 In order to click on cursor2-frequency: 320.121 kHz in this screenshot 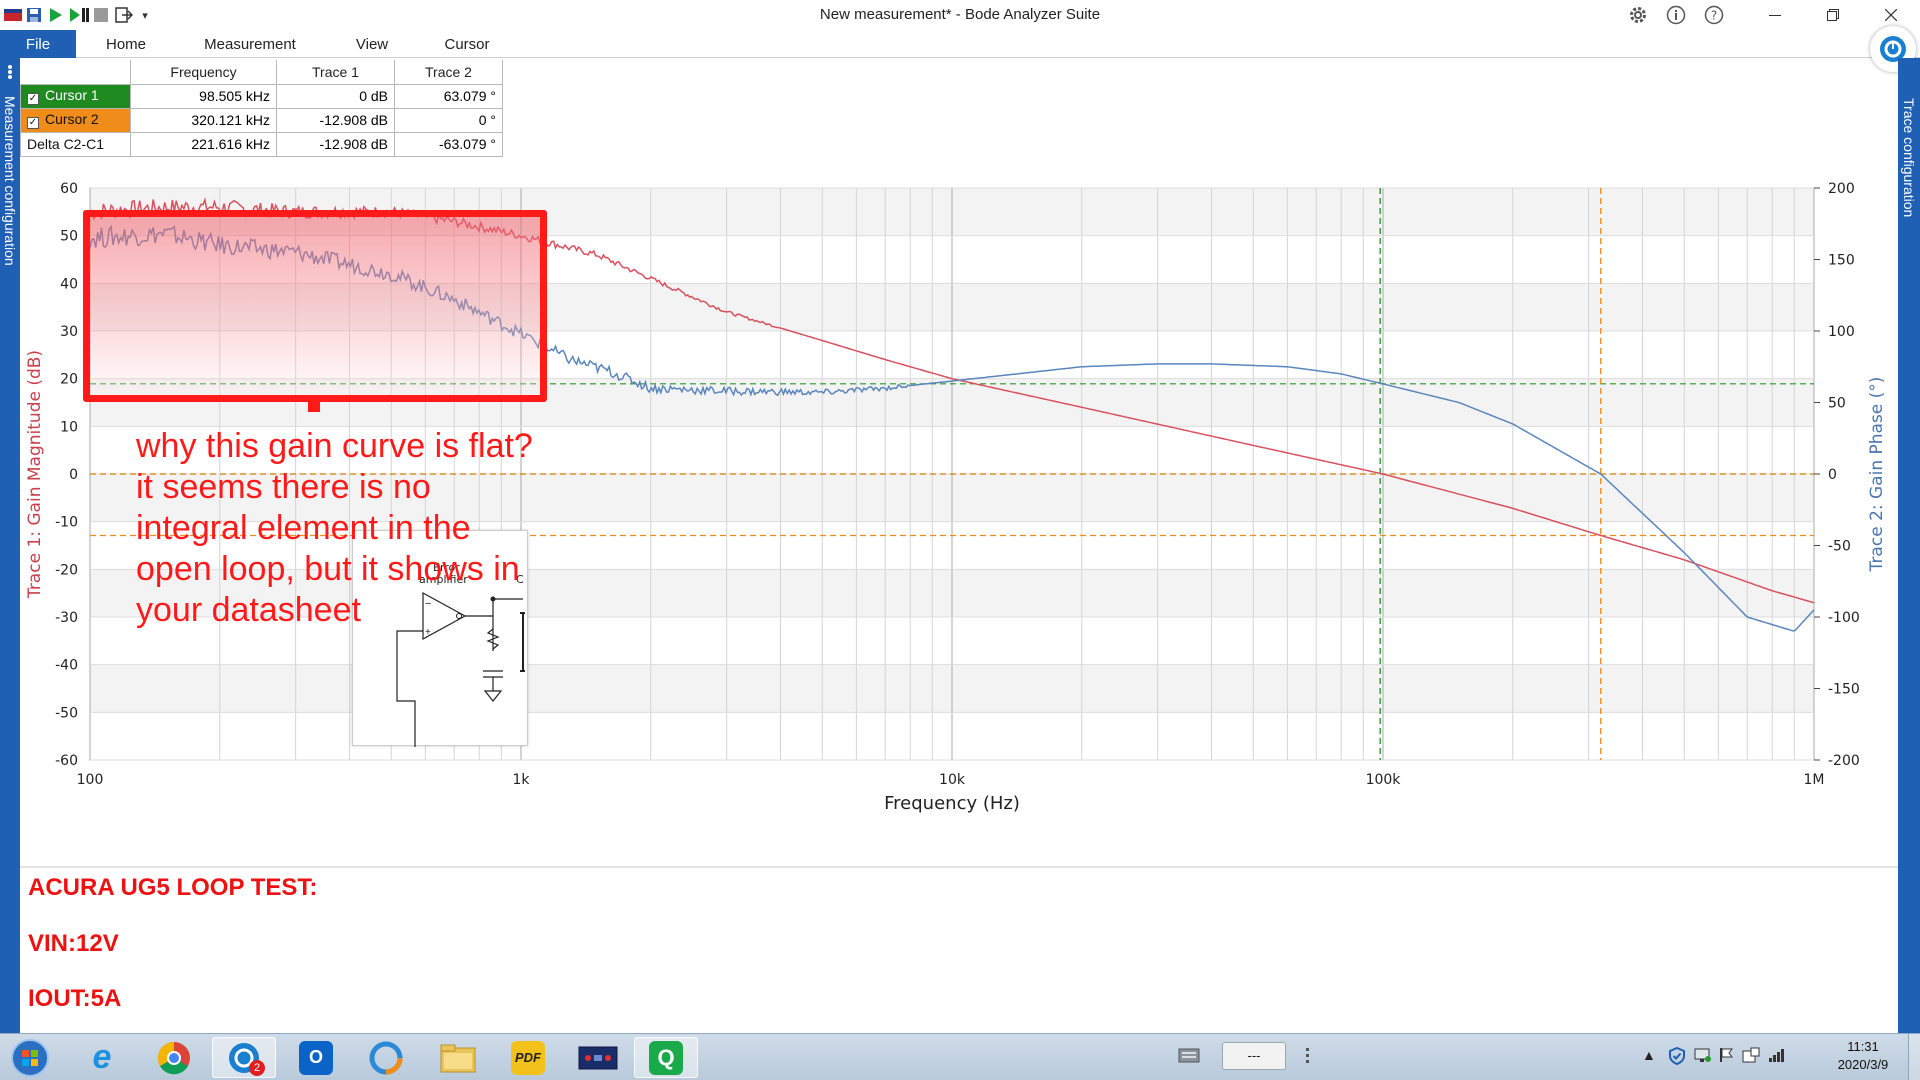, I will do `click(203, 120)`.